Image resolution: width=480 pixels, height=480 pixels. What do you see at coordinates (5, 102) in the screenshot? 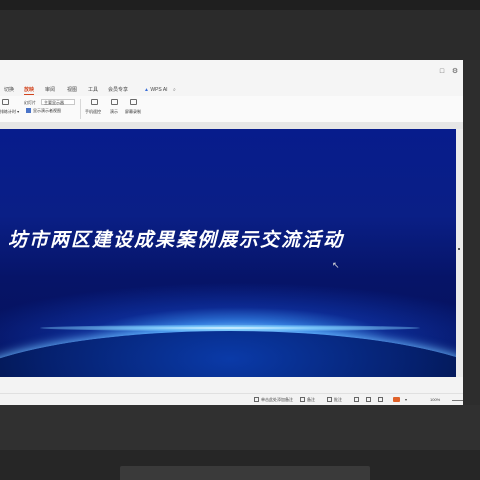
I see `rehearse-icon` at bounding box center [5, 102].